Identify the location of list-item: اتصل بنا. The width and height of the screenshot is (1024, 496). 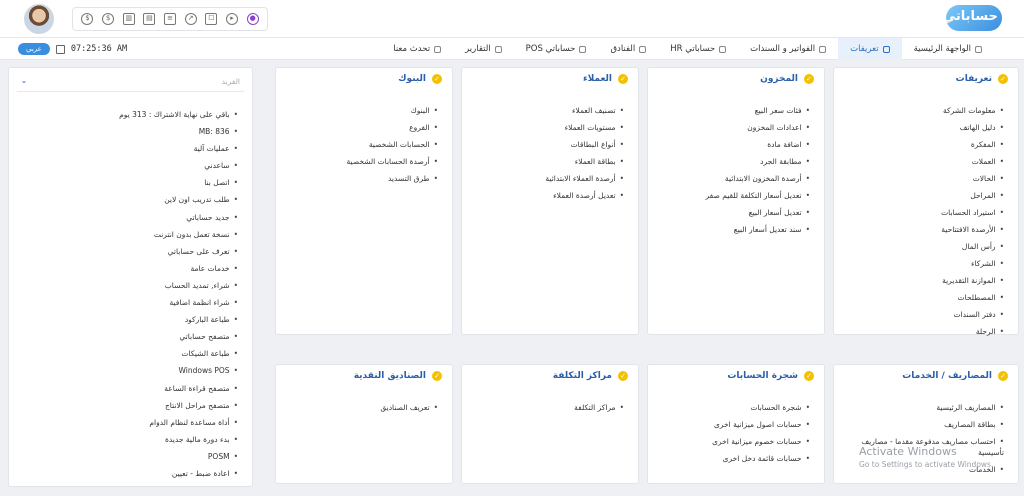
(128, 182).